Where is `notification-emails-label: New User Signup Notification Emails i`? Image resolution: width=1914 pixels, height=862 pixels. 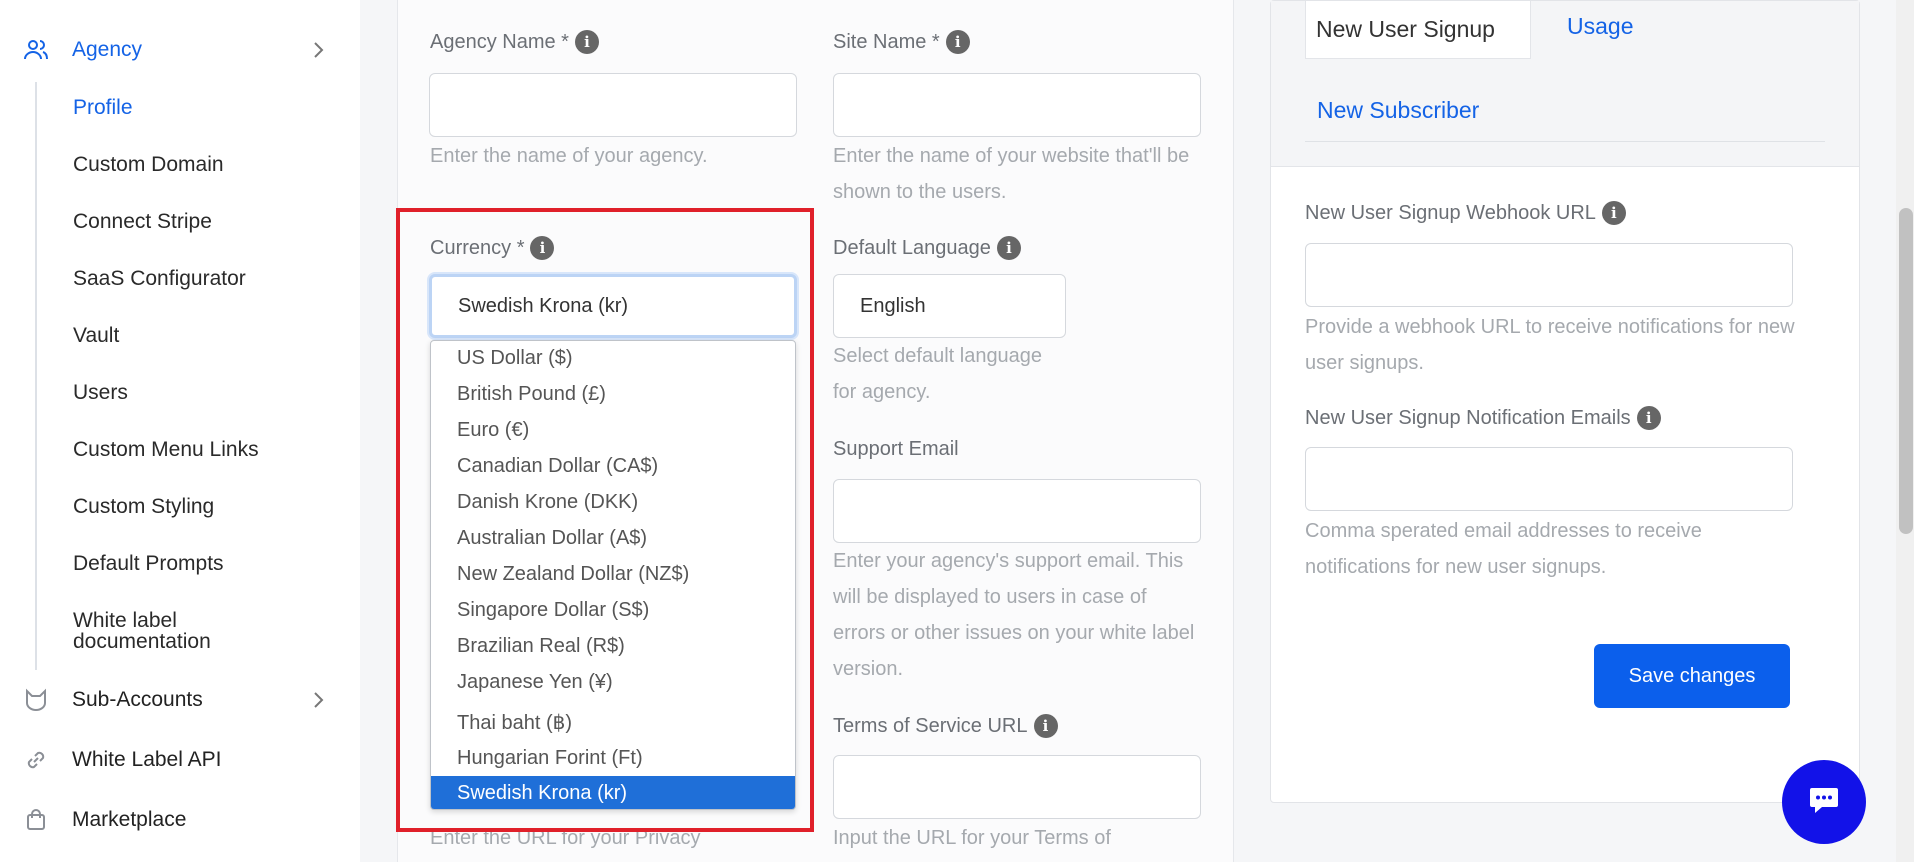 notification-emails-label: New User Signup Notification Emails i is located at coordinates (1483, 418).